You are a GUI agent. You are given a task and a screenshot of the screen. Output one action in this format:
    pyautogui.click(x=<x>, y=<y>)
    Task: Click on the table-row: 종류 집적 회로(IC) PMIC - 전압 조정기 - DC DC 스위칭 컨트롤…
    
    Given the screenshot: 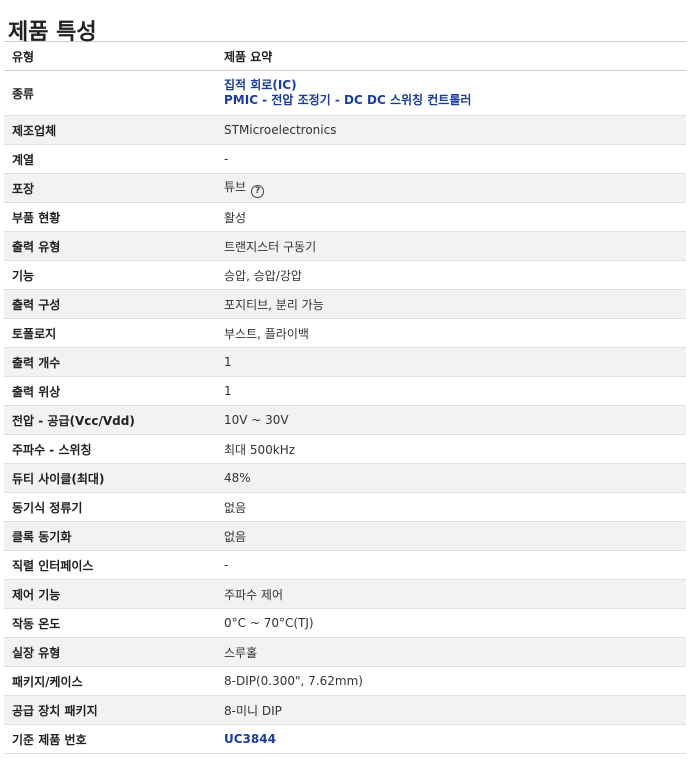 What is the action you would take?
    pyautogui.click(x=345, y=93)
    